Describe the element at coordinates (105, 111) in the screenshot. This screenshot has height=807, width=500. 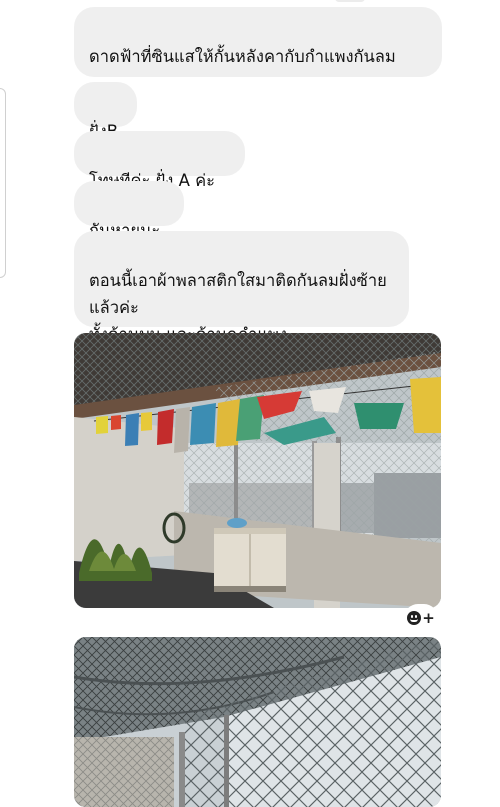
I see `message-bubble: ฝั่งB` at that location.